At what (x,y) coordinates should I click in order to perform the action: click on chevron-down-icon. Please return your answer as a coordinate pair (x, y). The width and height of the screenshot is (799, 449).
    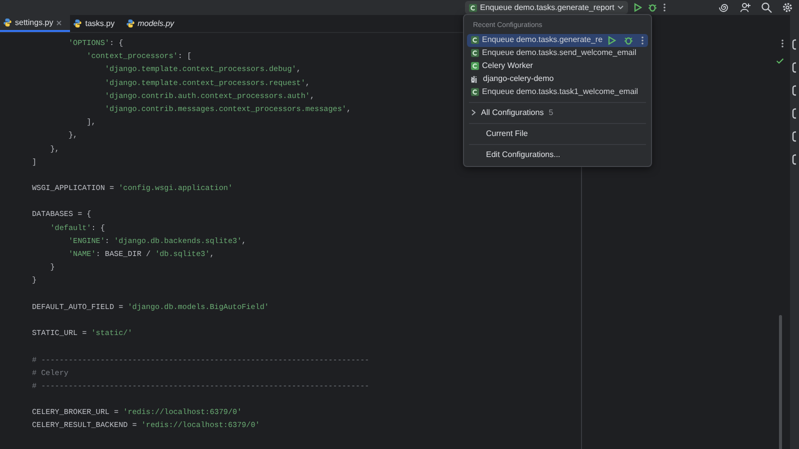
    Looking at the image, I should click on (620, 7).